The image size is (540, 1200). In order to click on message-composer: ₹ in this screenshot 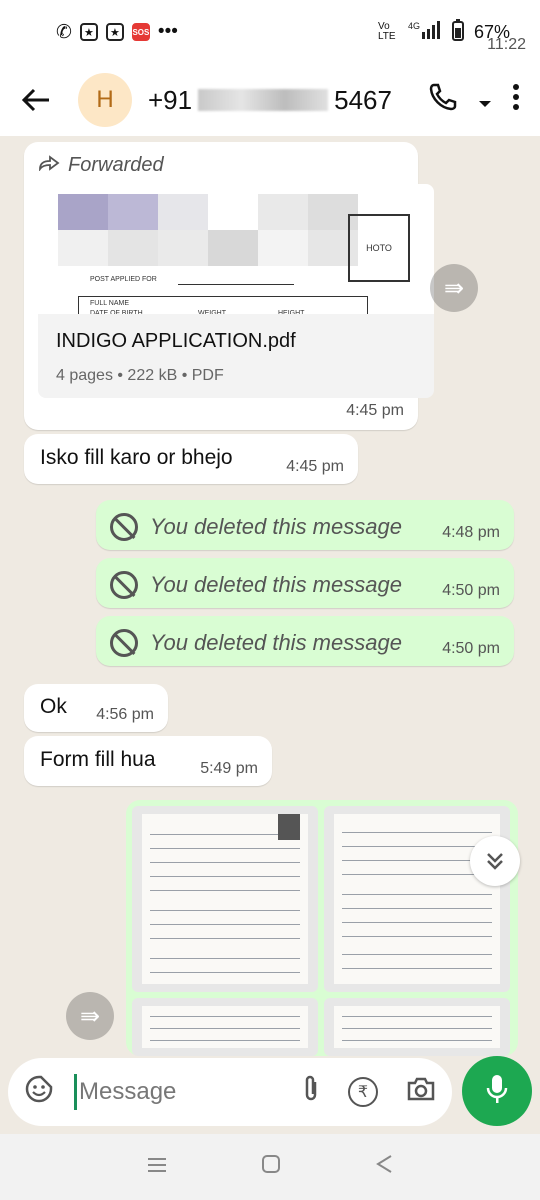, I will do `click(230, 1092)`.